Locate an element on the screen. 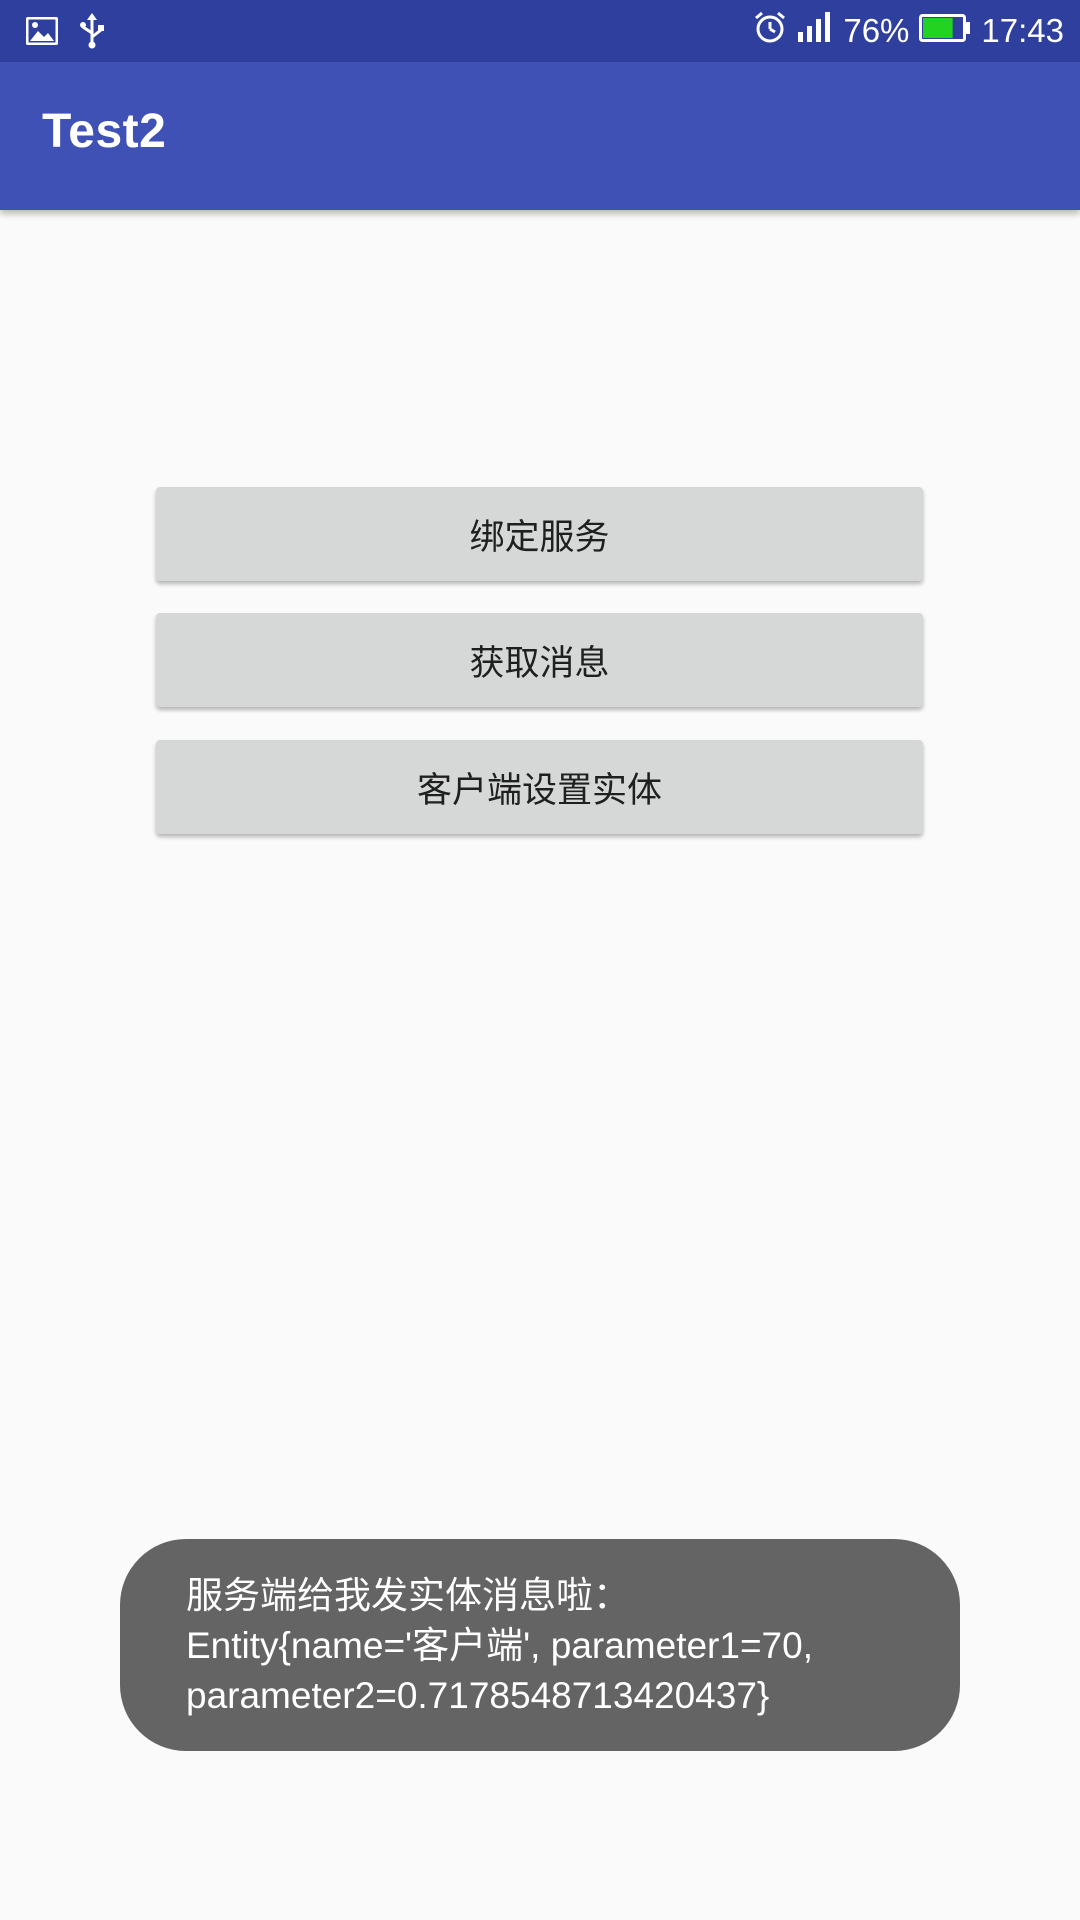 This screenshot has width=1080, height=1920. app-title: Test2 is located at coordinates (104, 131).